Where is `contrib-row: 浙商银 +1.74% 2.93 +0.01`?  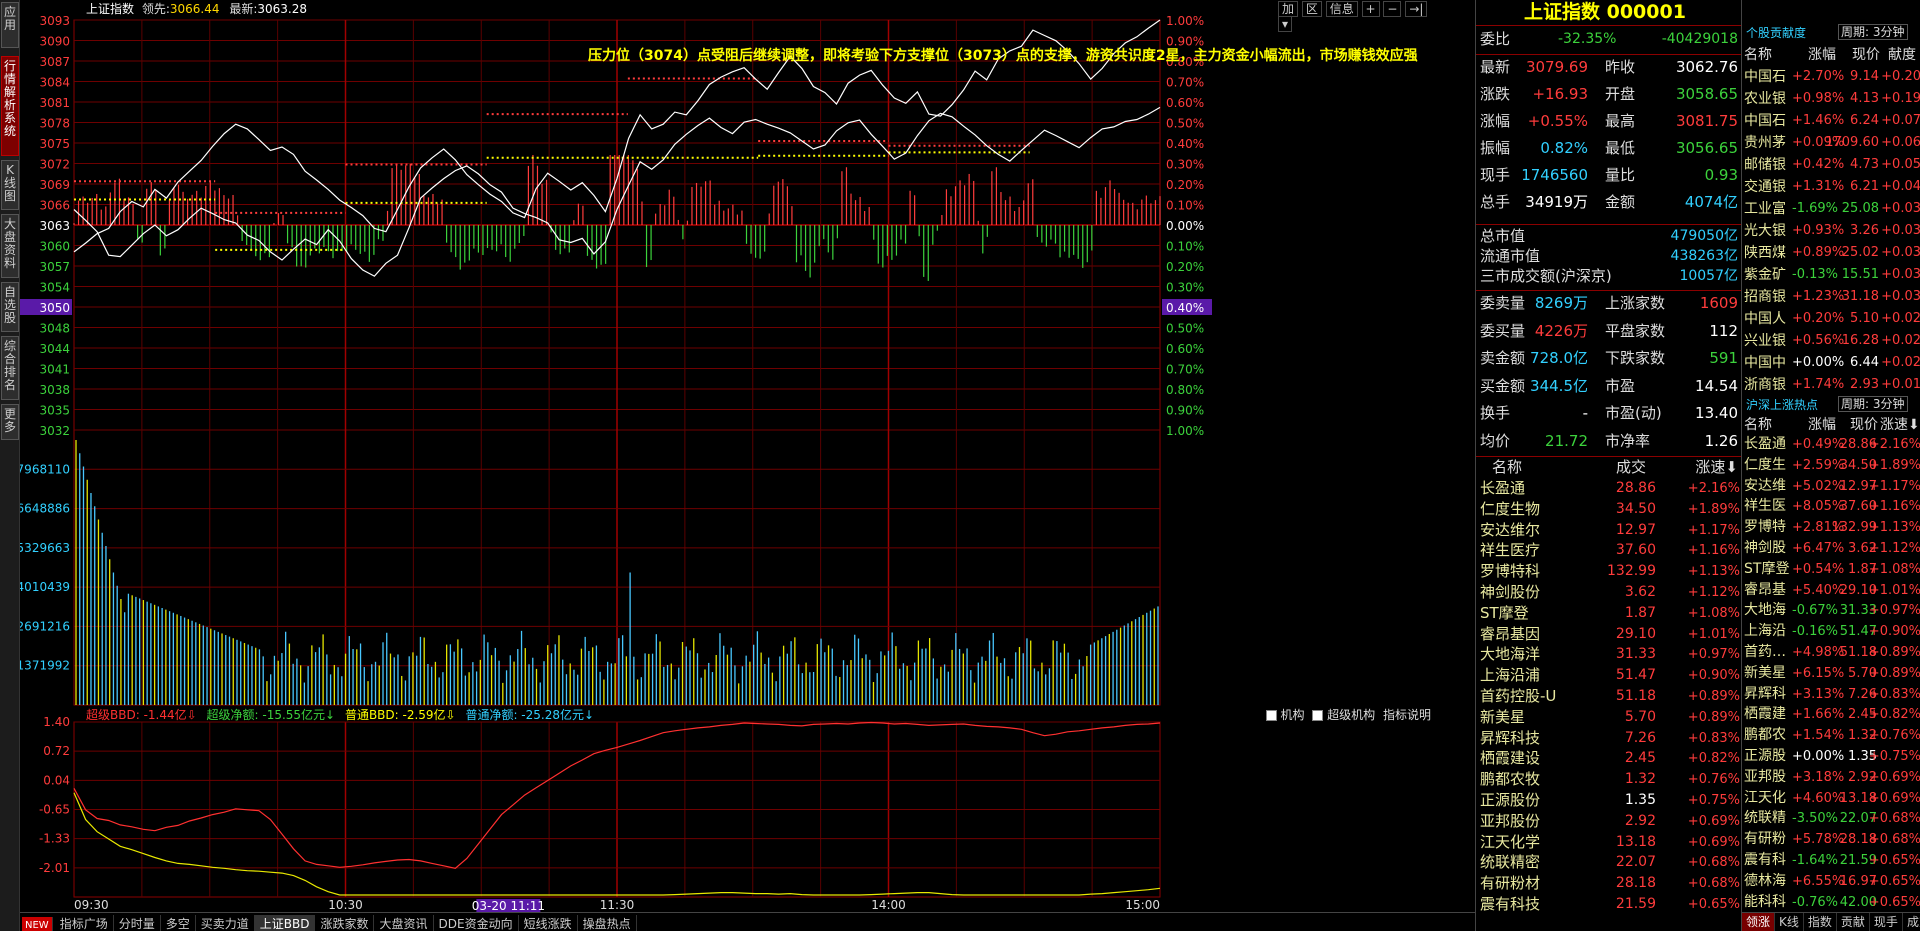
contrib-row: 浙商银 +1.74% 2.93 +0.01 is located at coordinates (1831, 385).